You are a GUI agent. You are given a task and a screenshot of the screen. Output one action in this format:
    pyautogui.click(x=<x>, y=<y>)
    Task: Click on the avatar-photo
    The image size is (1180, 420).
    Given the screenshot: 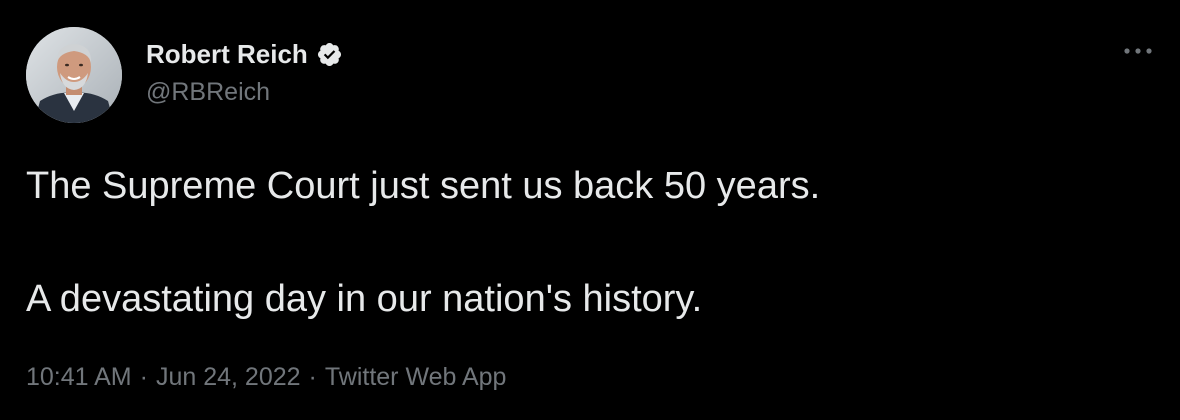 What is the action you would take?
    pyautogui.click(x=74, y=75)
    